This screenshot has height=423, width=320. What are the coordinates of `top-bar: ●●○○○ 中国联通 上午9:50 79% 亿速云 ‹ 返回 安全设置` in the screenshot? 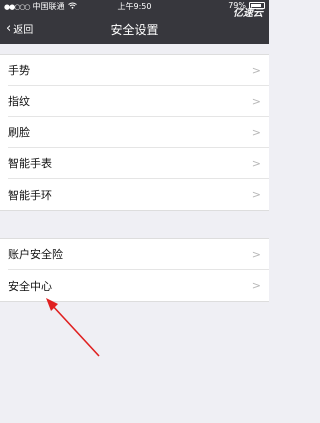 It's located at (134, 22).